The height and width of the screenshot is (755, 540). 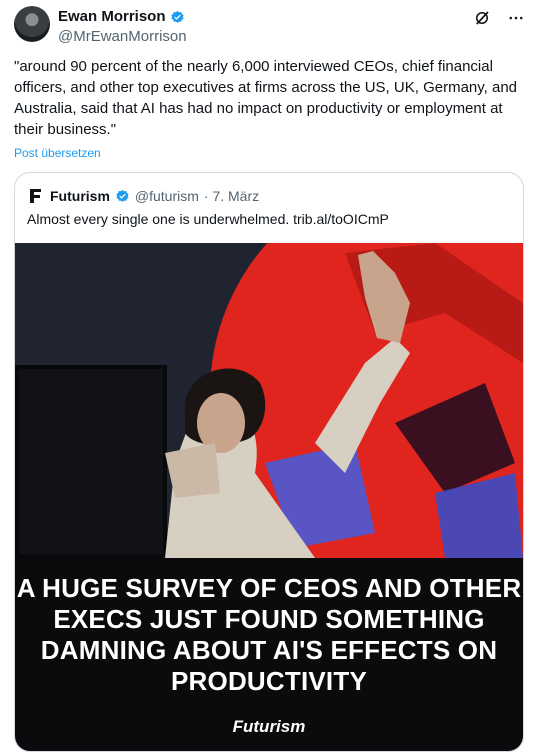 I want to click on futurism-logo-icon, so click(x=36, y=196).